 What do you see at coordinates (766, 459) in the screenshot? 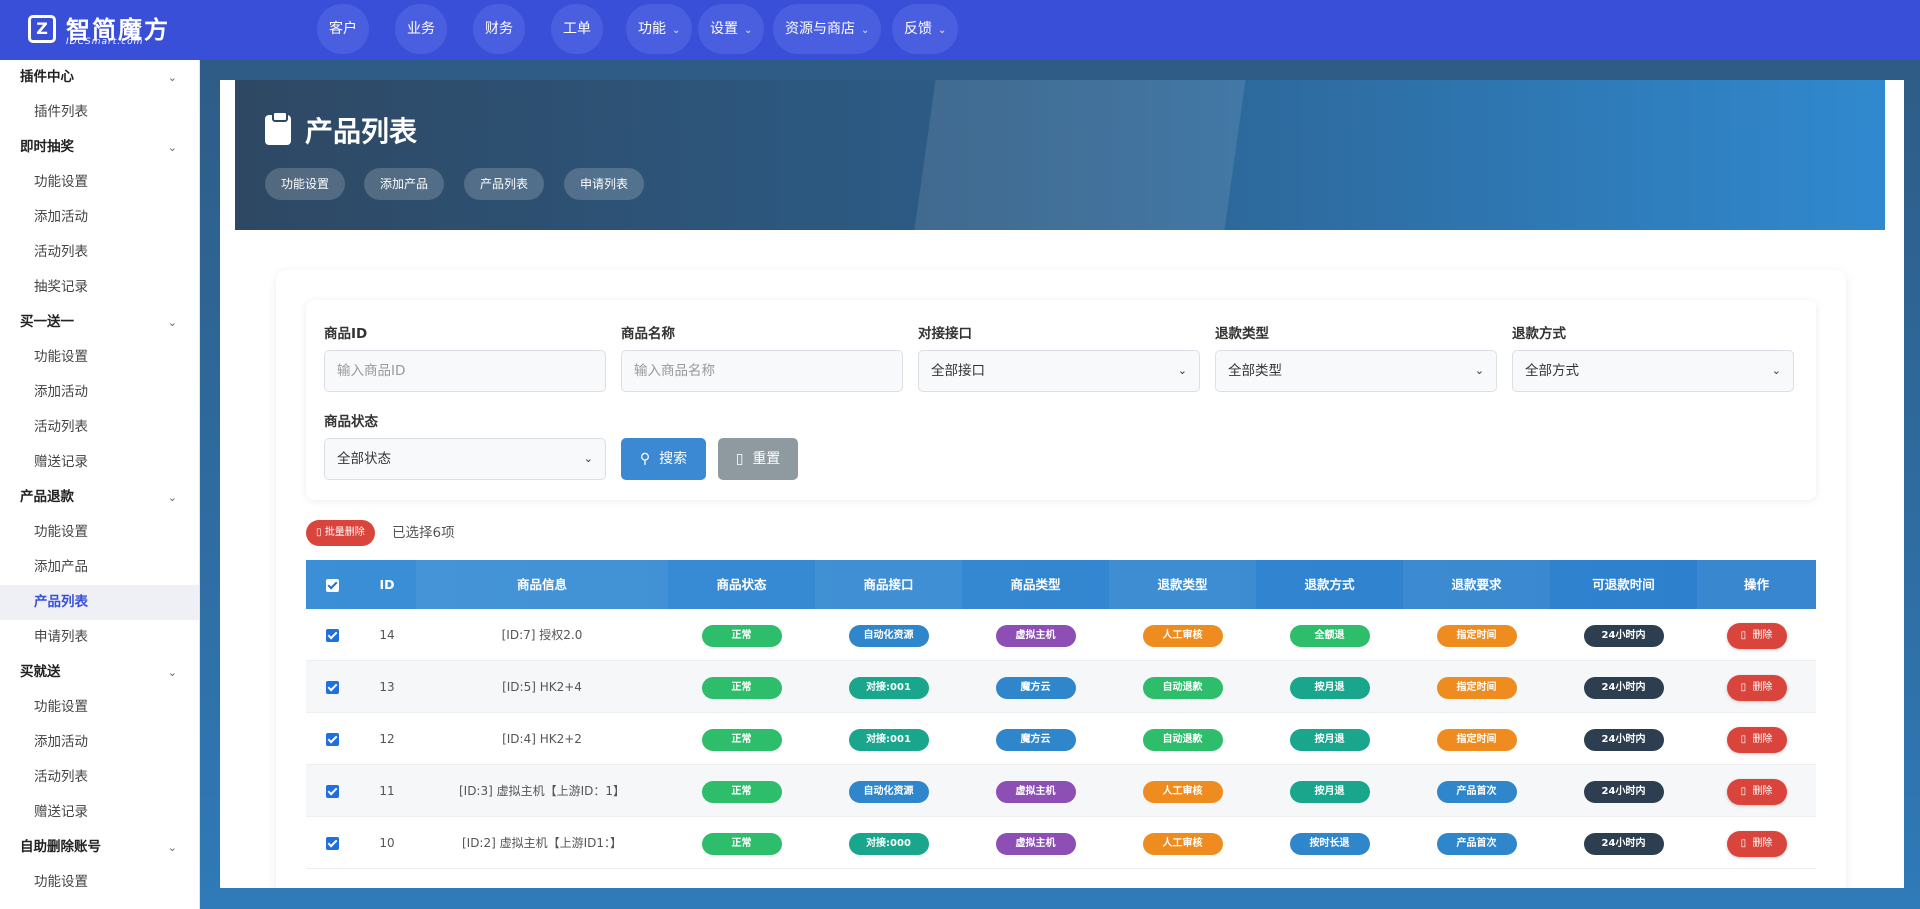
I see `reset-button-label: 重置` at bounding box center [766, 459].